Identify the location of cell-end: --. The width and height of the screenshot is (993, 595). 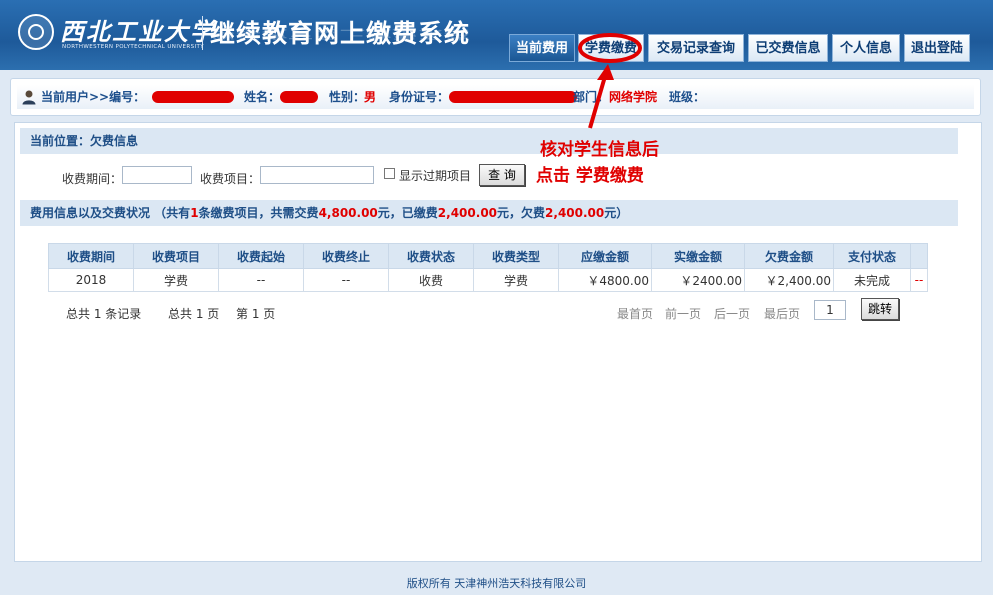
(346, 280).